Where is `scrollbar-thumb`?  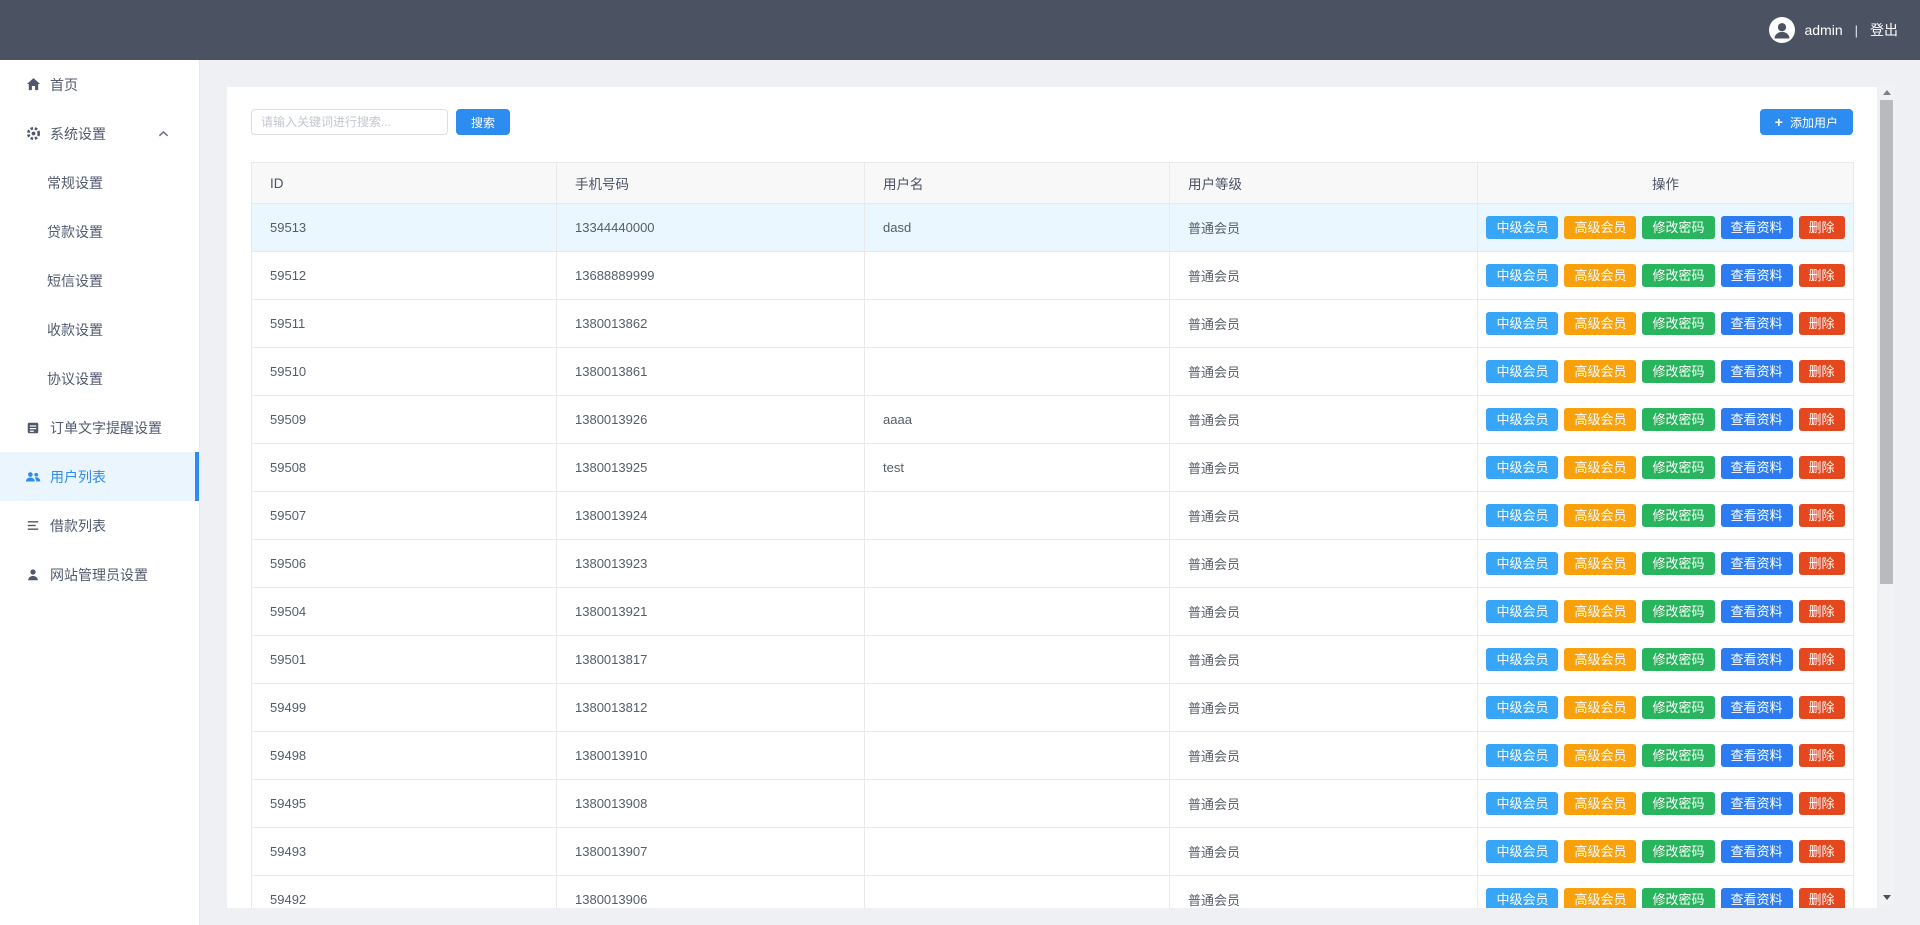
scrollbar-thumb is located at coordinates (1886, 342).